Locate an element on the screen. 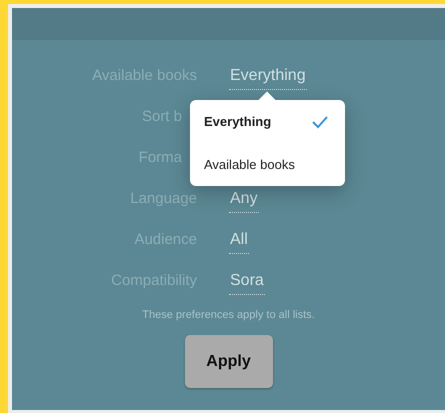 Image resolution: width=445 pixels, height=413 pixels. setting-dropdown: Everything is located at coordinates (268, 78).